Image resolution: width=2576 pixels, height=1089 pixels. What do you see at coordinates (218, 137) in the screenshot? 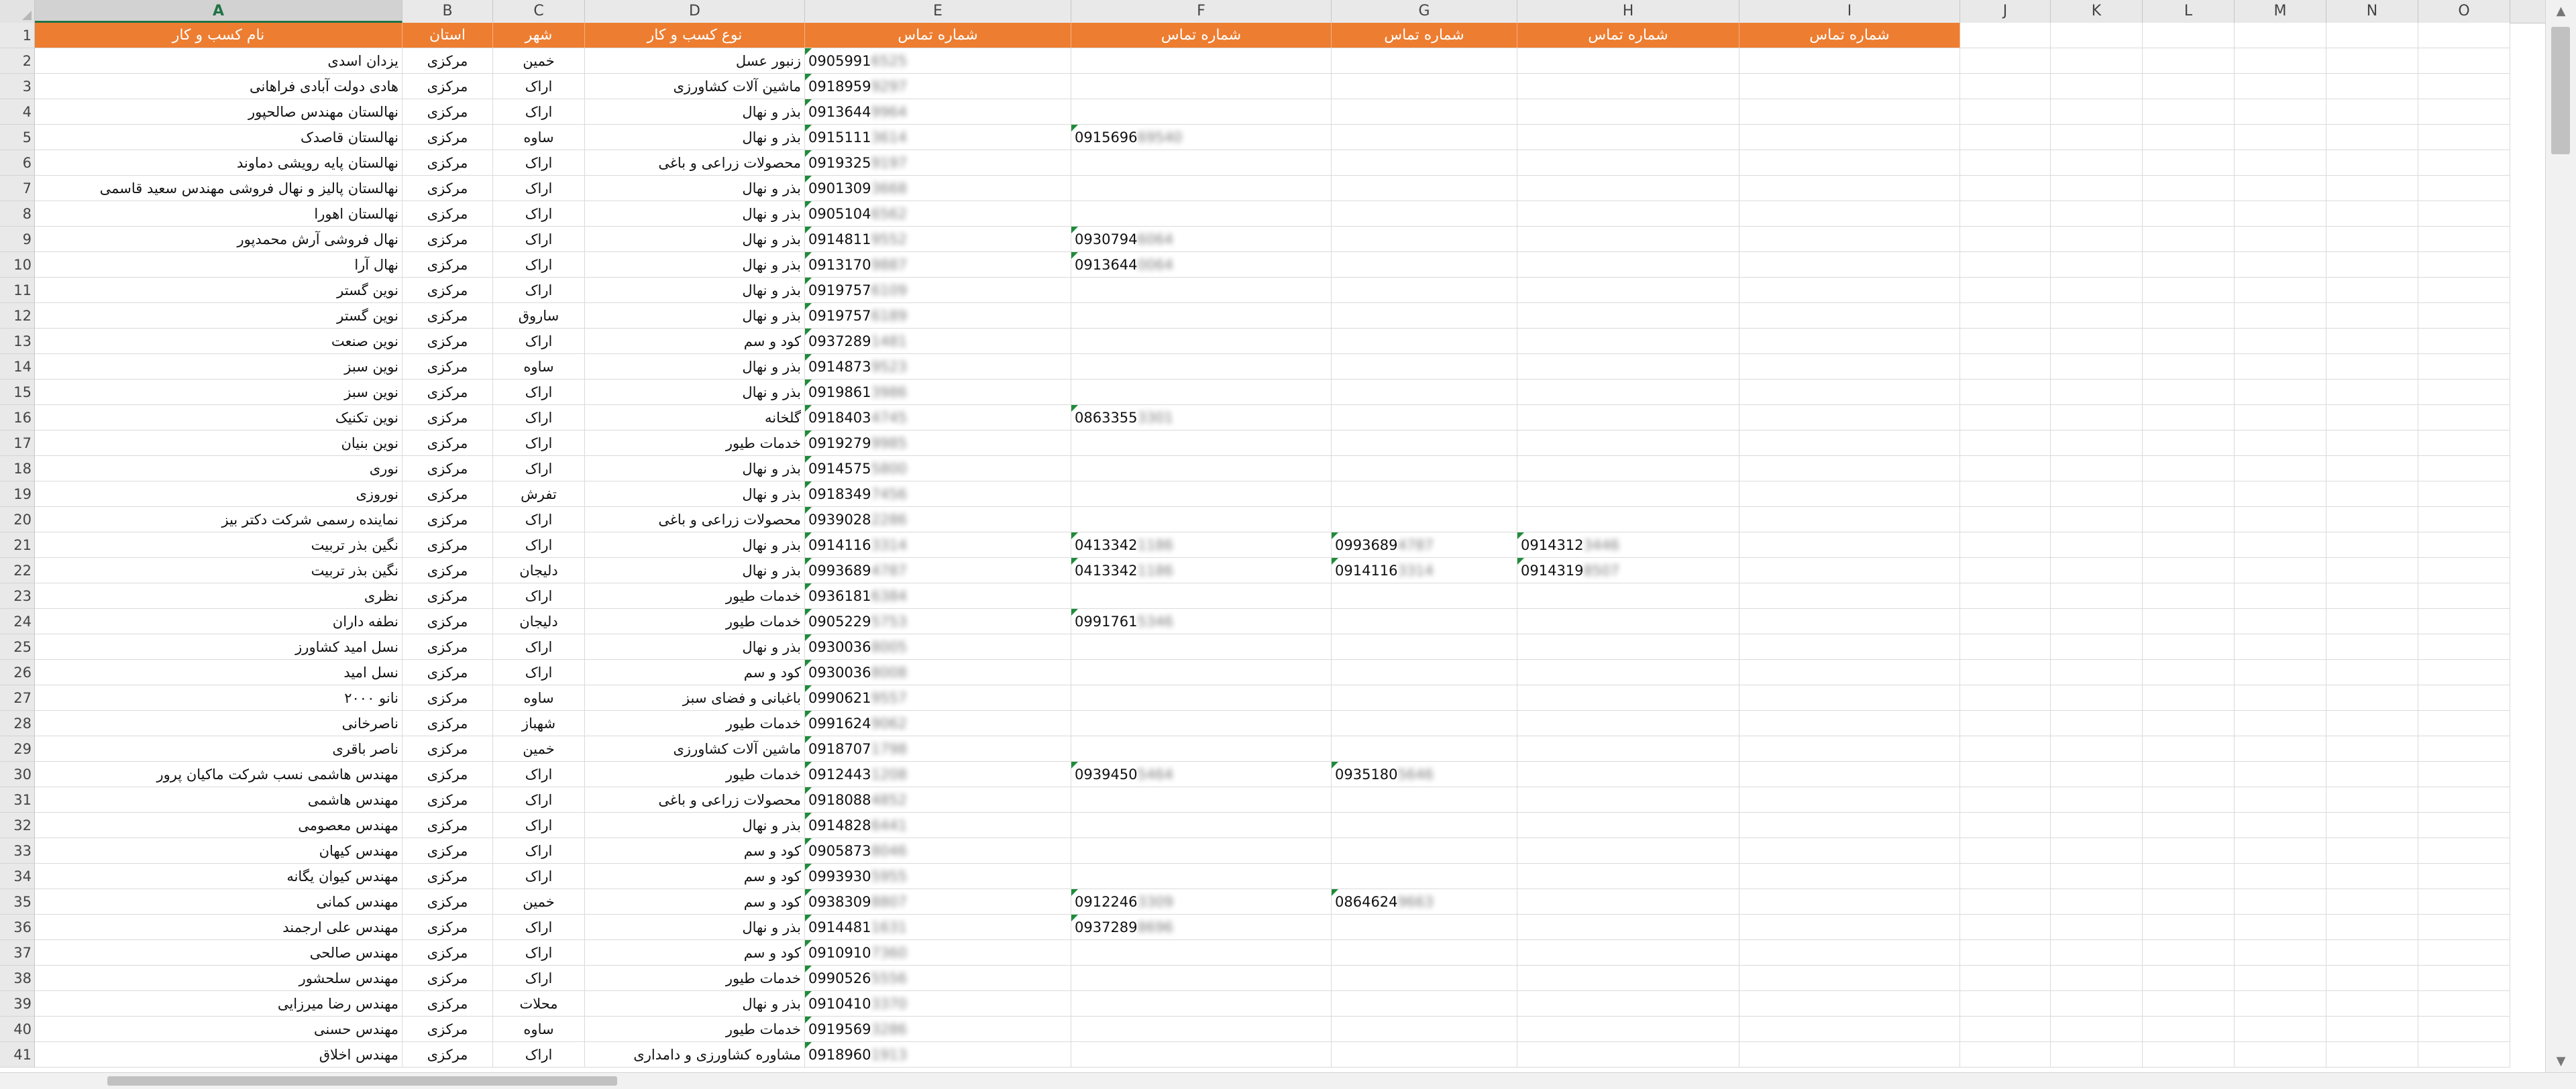
I see `business-name-cell: نهالستان قاصدک` at bounding box center [218, 137].